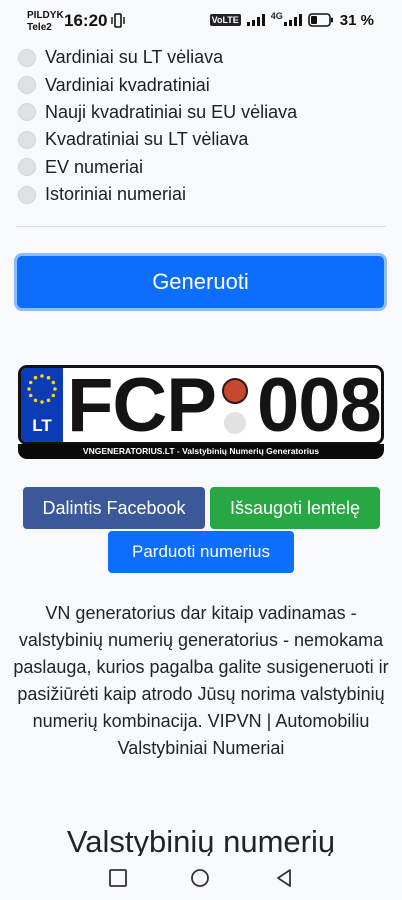 The width and height of the screenshot is (402, 900). What do you see at coordinates (201, 226) in the screenshot?
I see `divider` at bounding box center [201, 226].